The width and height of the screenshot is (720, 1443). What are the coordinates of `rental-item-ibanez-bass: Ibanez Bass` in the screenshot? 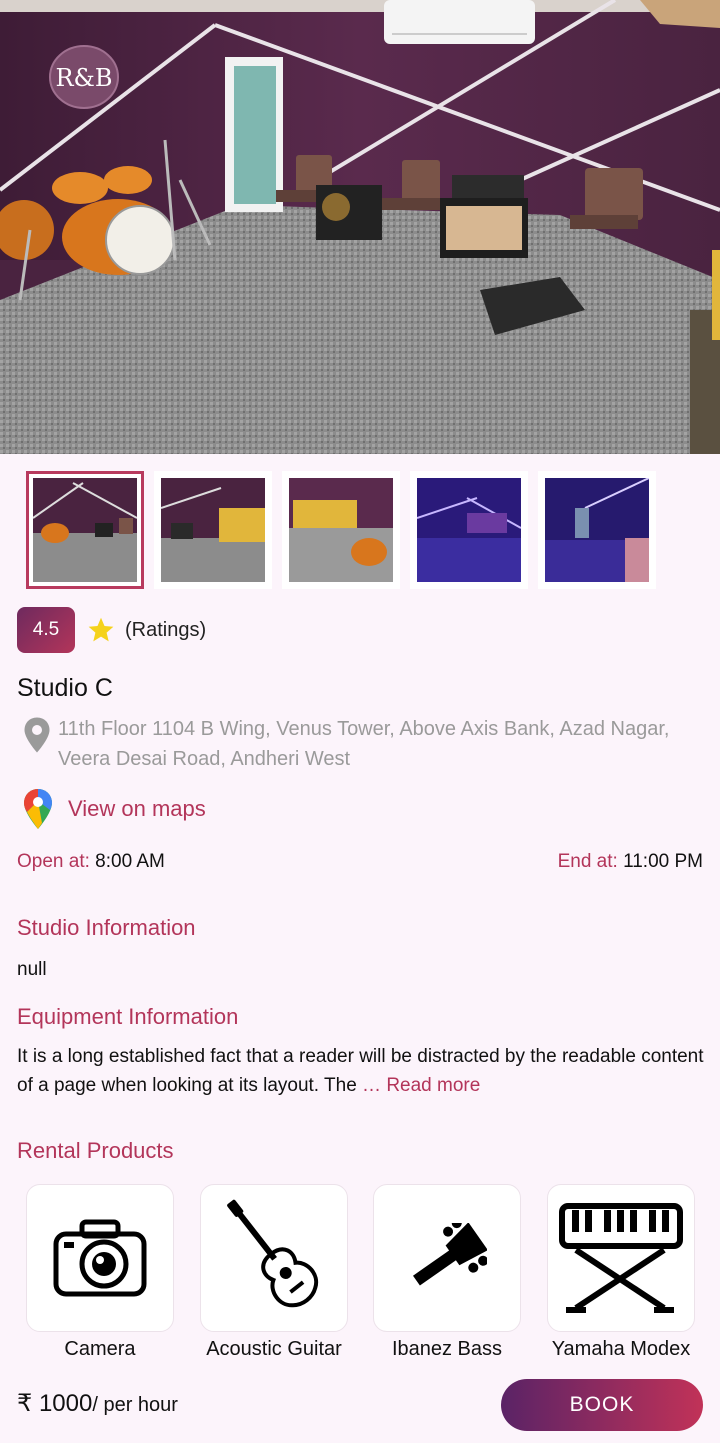 It's located at (447, 1272).